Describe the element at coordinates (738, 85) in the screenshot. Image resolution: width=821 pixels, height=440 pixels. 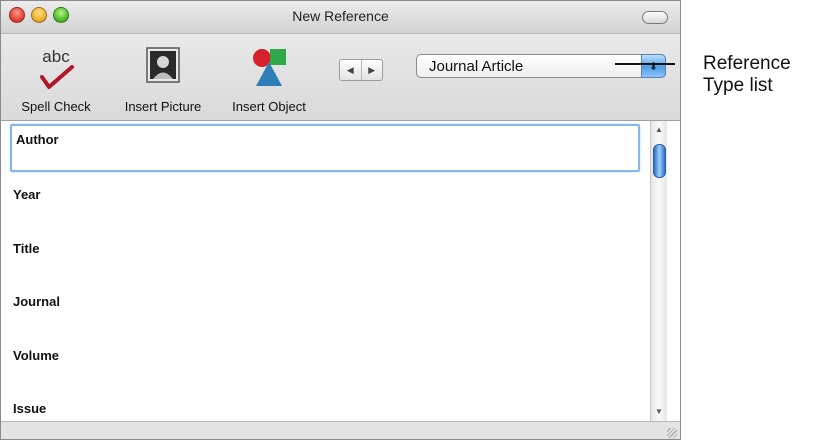
I see `callout-line-2: Type list` at that location.